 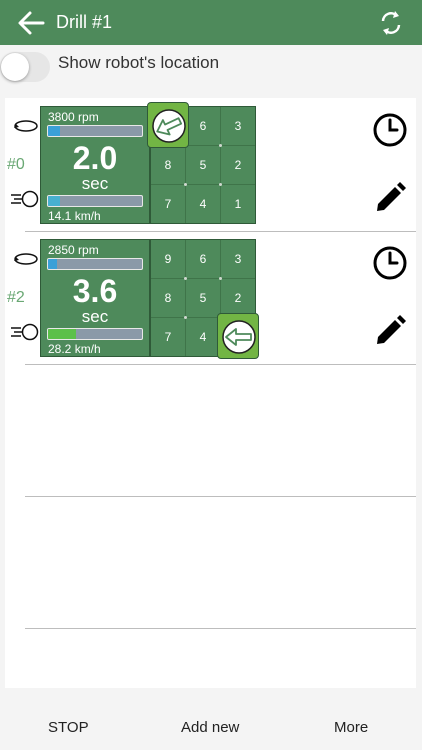 What do you see at coordinates (139, 62) in the screenshot?
I see `show-location-label: Show robot's location` at bounding box center [139, 62].